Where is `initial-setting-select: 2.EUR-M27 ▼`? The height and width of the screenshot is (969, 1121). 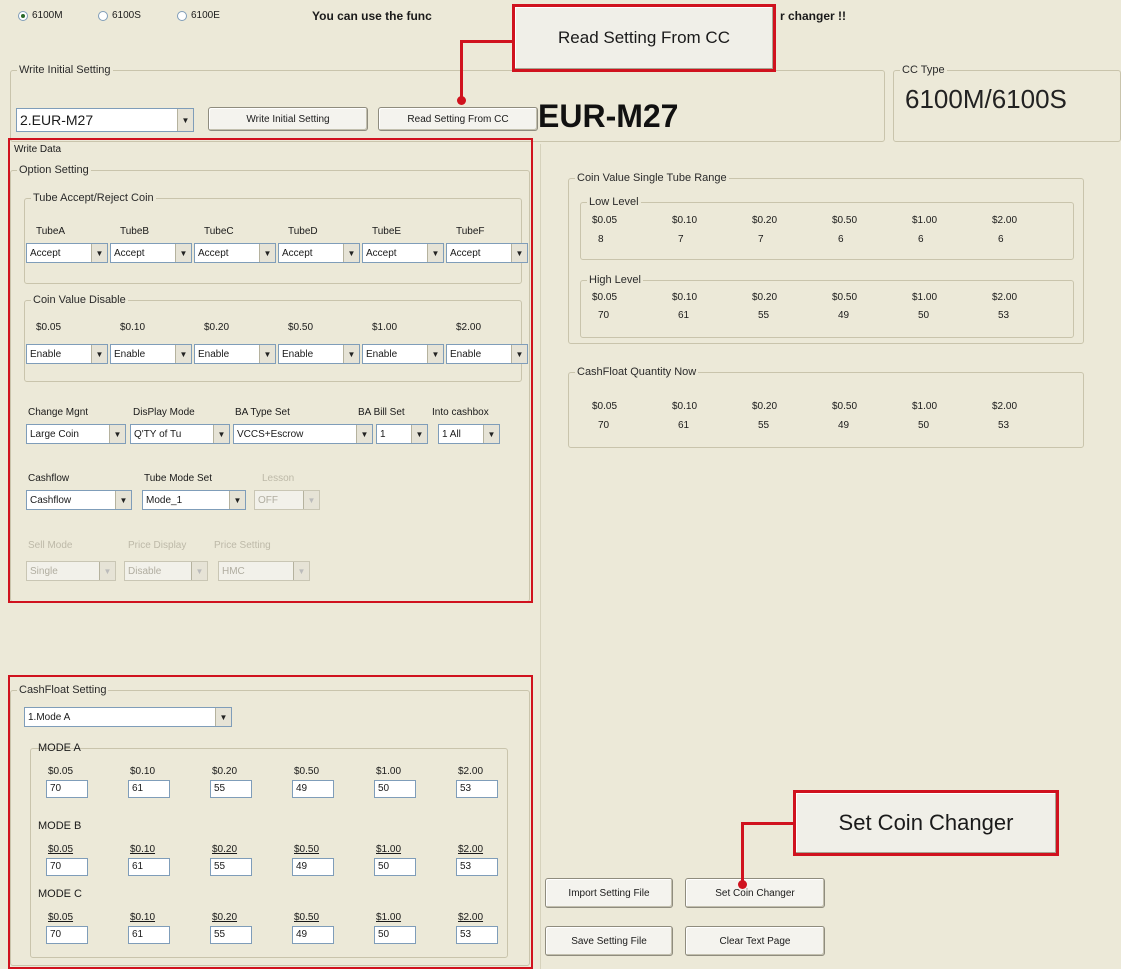 initial-setting-select: 2.EUR-M27 ▼ is located at coordinates (105, 120).